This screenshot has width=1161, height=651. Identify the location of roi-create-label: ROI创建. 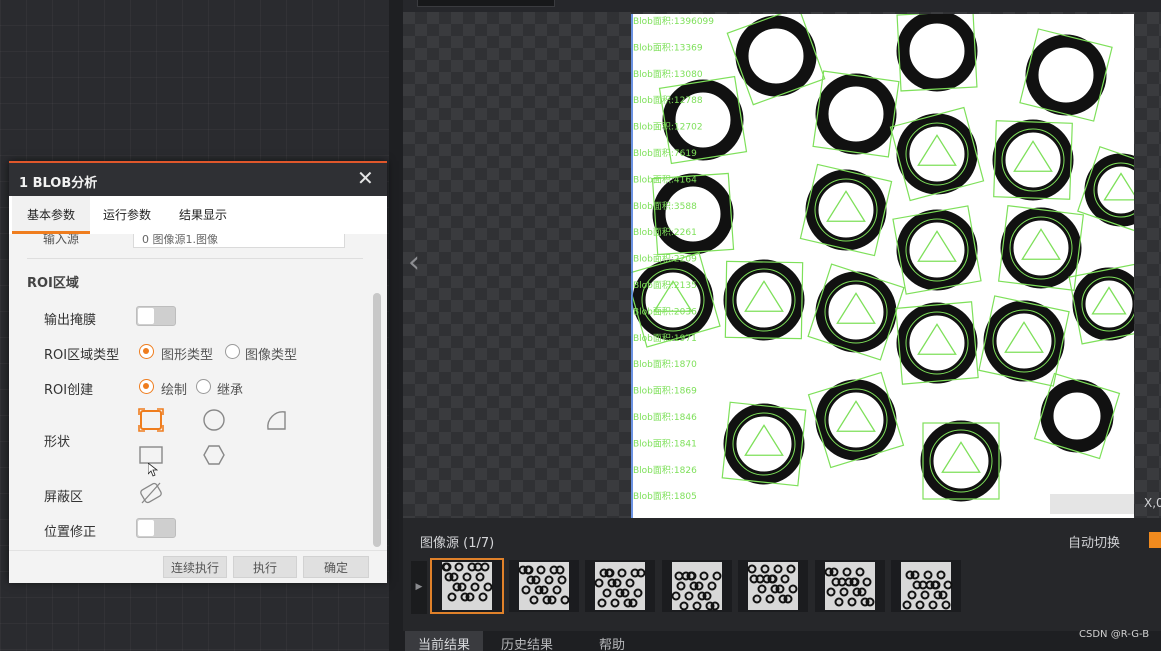
(69, 390).